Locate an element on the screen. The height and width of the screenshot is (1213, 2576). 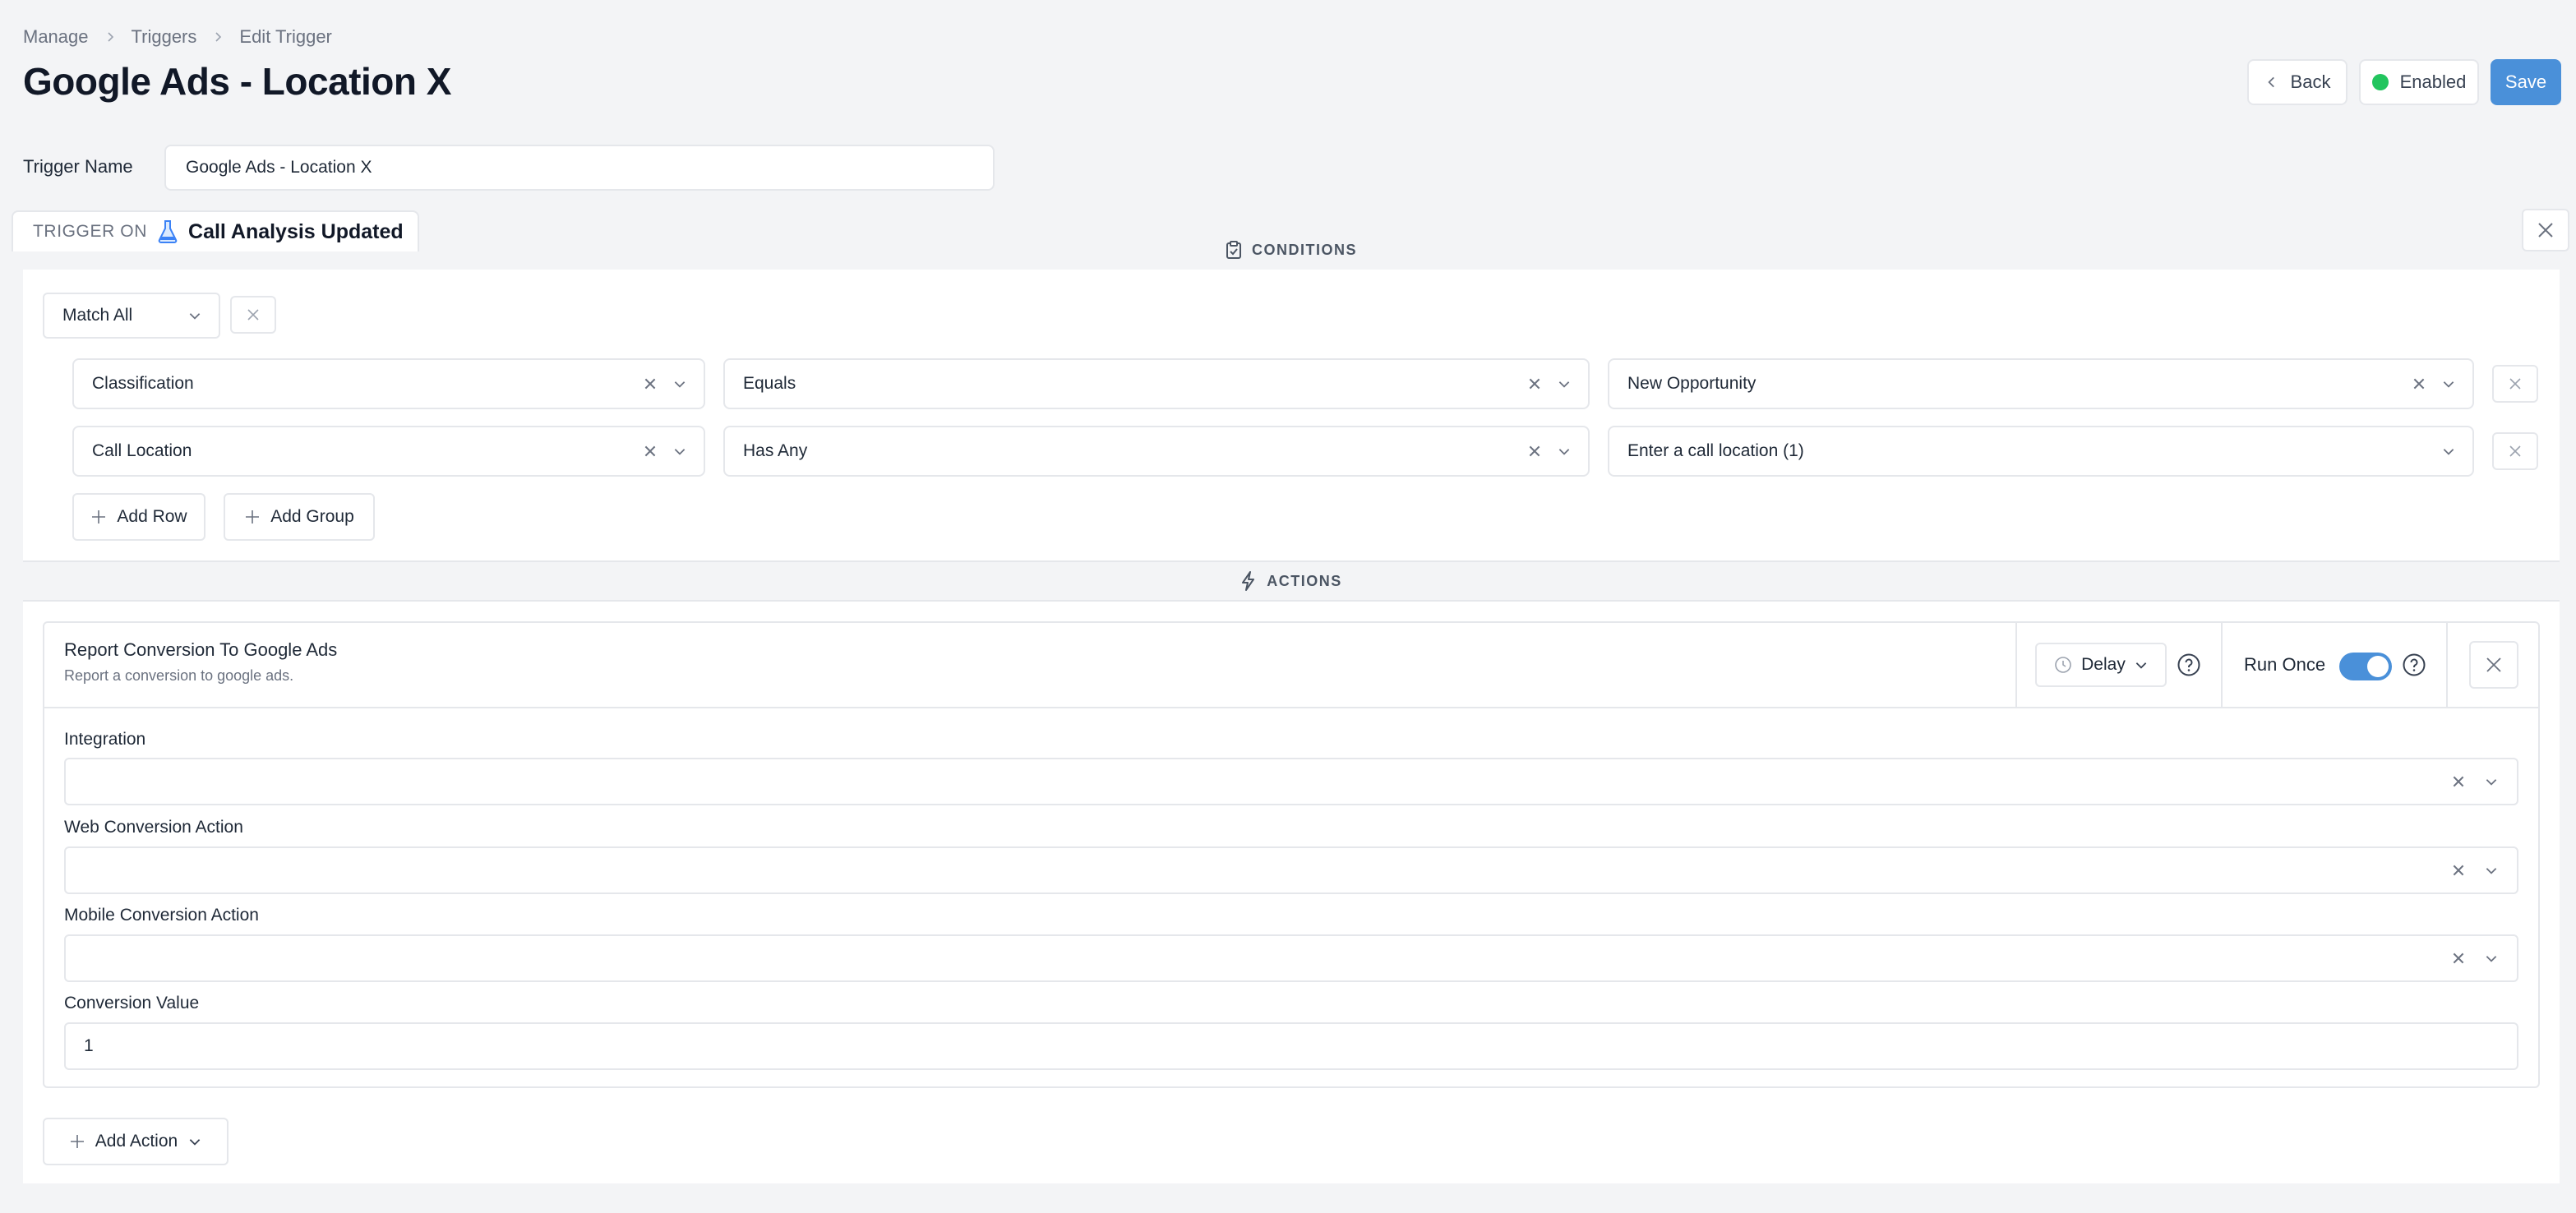
enabled-toggle-button: Enabled is located at coordinates (2419, 82).